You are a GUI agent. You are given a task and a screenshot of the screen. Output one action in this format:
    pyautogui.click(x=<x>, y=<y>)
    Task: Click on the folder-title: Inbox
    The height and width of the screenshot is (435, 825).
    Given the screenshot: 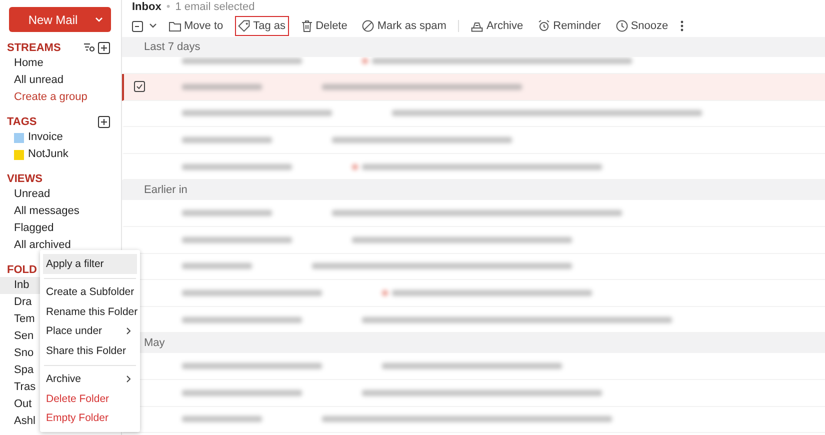 What is the action you would take?
    pyautogui.click(x=147, y=7)
    